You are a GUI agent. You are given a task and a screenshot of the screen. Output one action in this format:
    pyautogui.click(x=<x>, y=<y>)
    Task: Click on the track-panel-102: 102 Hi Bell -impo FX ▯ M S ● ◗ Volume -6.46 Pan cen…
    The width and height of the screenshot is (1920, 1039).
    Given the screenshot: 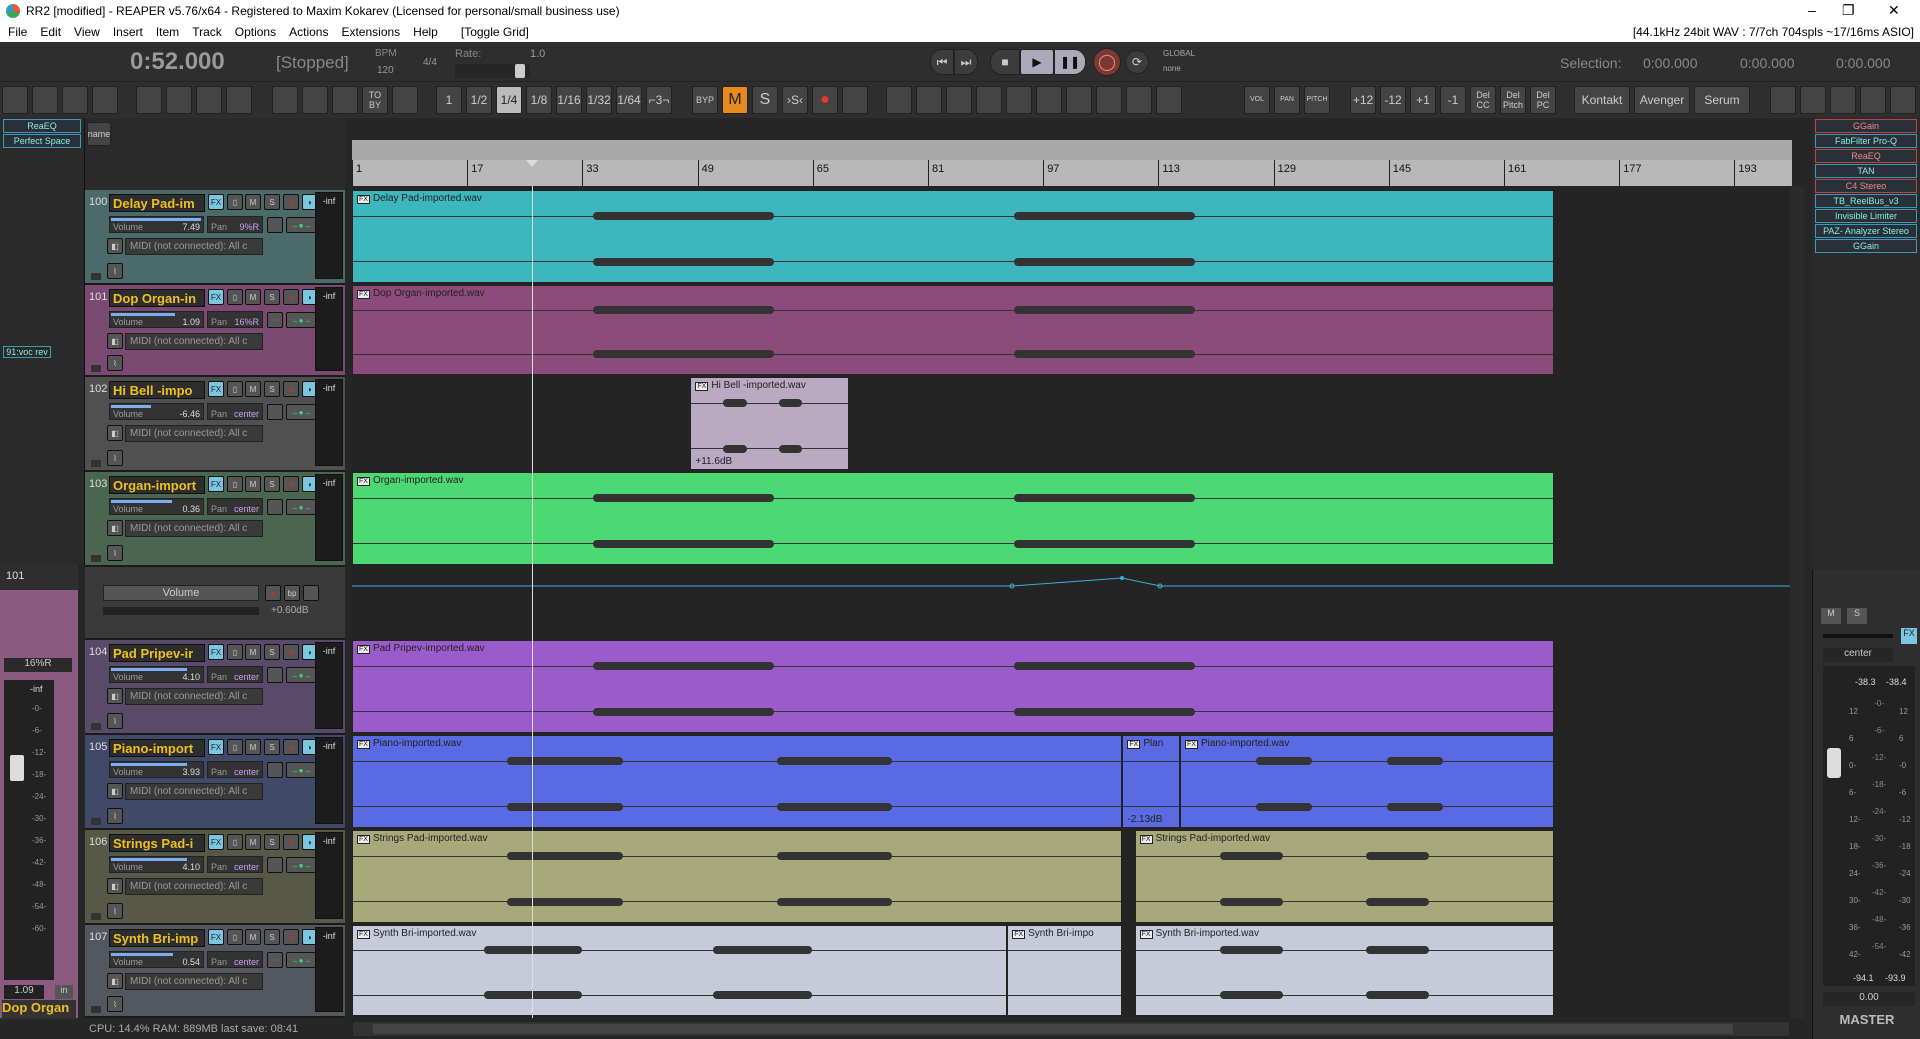 What is the action you would take?
    pyautogui.click(x=215, y=424)
    